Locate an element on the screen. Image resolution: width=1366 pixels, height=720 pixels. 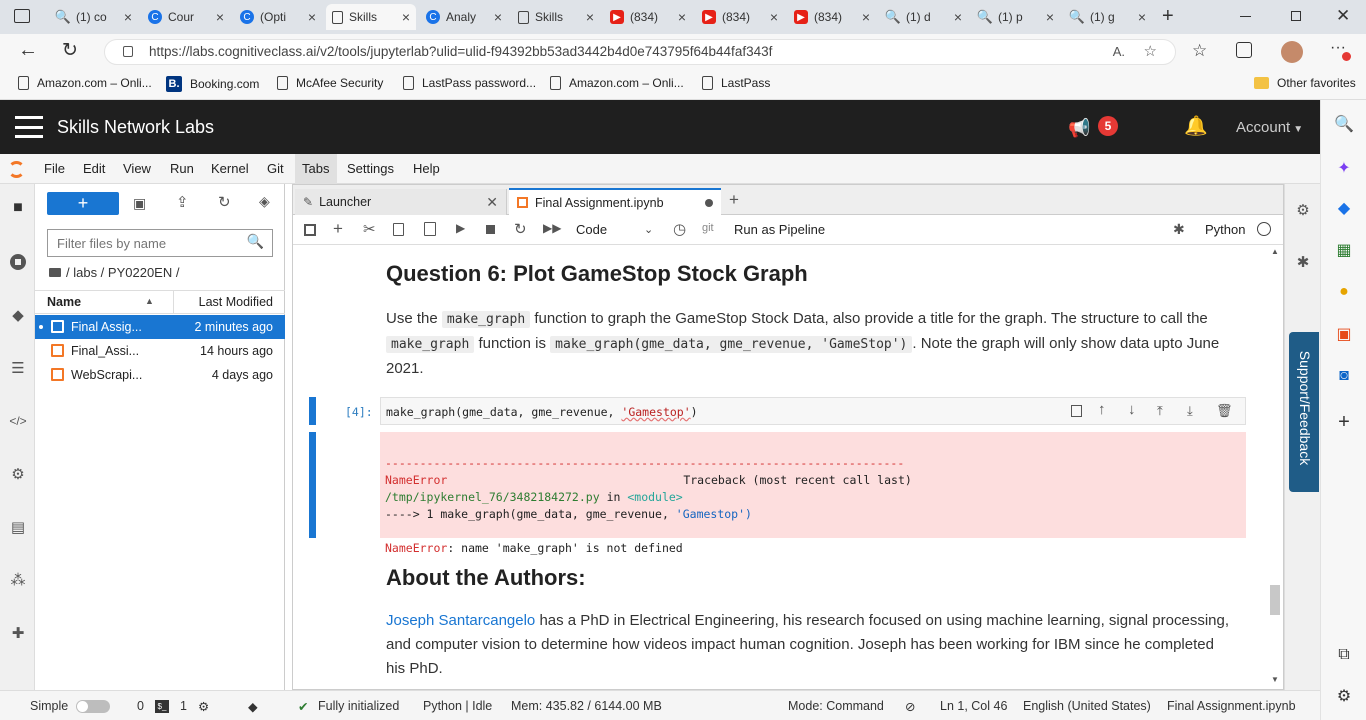
extensions-icon: ⁂ is located at coordinates (18, 580).